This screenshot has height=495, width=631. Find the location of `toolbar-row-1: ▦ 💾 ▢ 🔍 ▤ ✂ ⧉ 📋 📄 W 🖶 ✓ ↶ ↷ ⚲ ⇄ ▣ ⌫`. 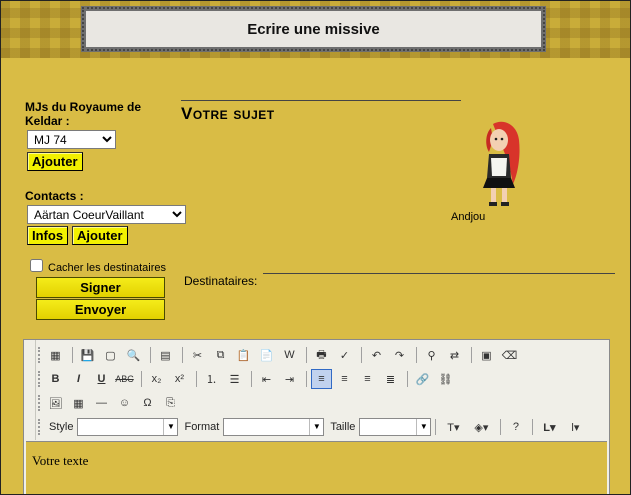

toolbar-row-1: ▦ 💾 ▢ 🔍 ▤ ✂ ⧉ 📋 📄 W 🖶 ✓ ↶ ↷ ⚲ ⇄ ▣ ⌫ is located at coordinates (280, 355).